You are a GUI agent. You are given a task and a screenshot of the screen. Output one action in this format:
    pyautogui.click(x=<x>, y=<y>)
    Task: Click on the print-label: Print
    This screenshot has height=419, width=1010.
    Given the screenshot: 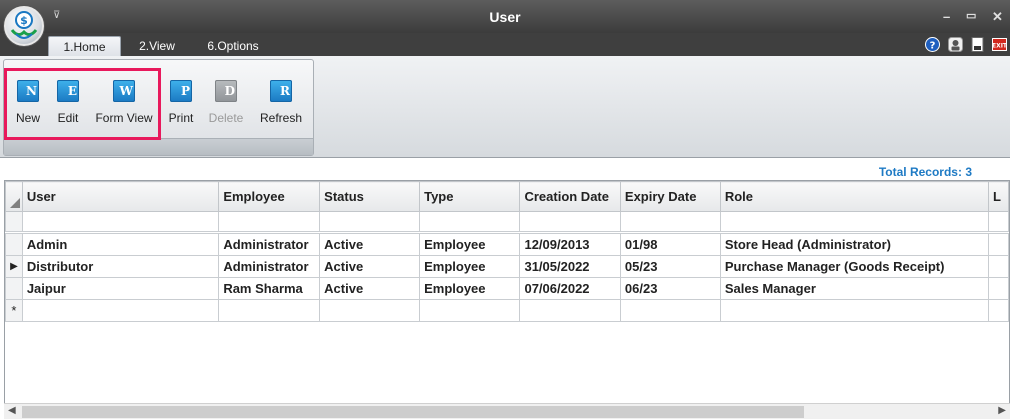 What is the action you would take?
    pyautogui.click(x=181, y=118)
    